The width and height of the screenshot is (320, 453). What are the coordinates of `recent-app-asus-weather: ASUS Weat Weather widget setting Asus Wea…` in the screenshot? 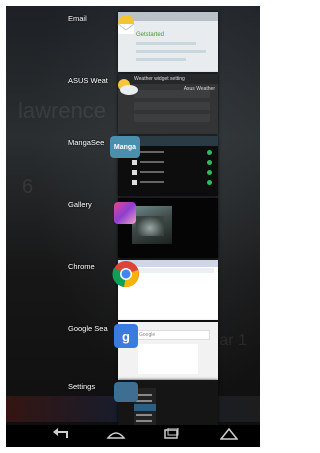 It's located at (133, 103).